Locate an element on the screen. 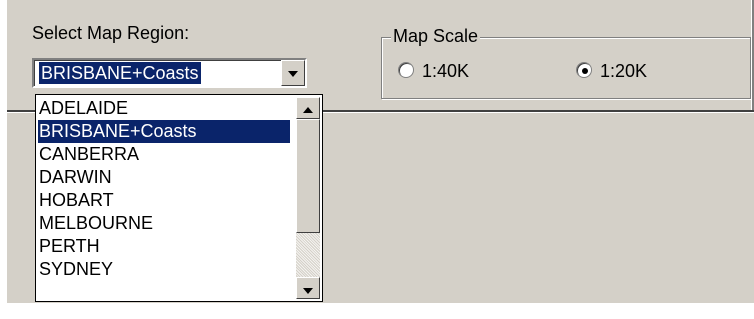  scroll-up-button is located at coordinates (308, 108).